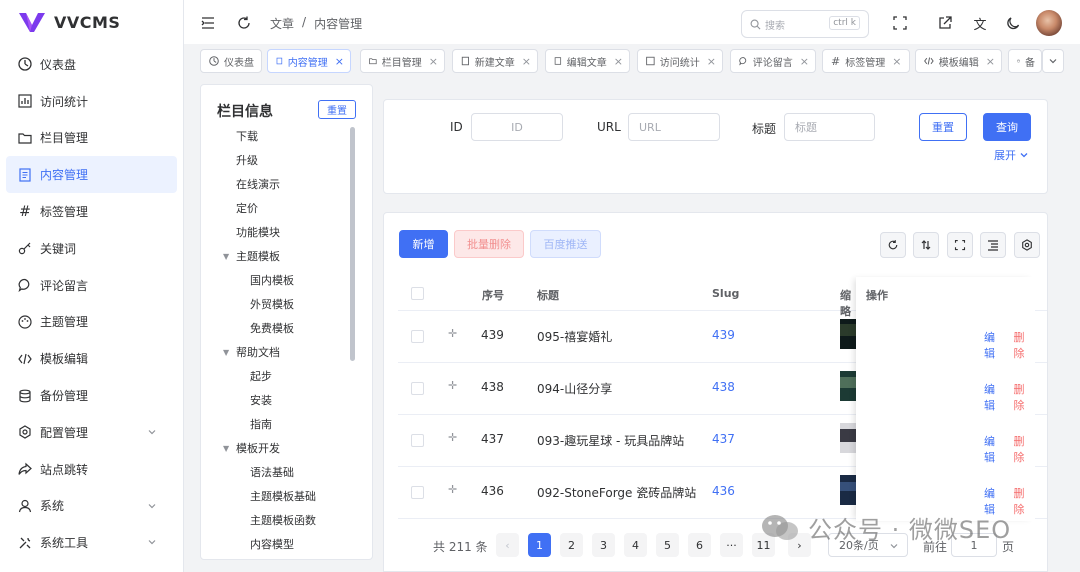 The width and height of the screenshot is (1080, 572). I want to click on avatar, so click(1049, 23).